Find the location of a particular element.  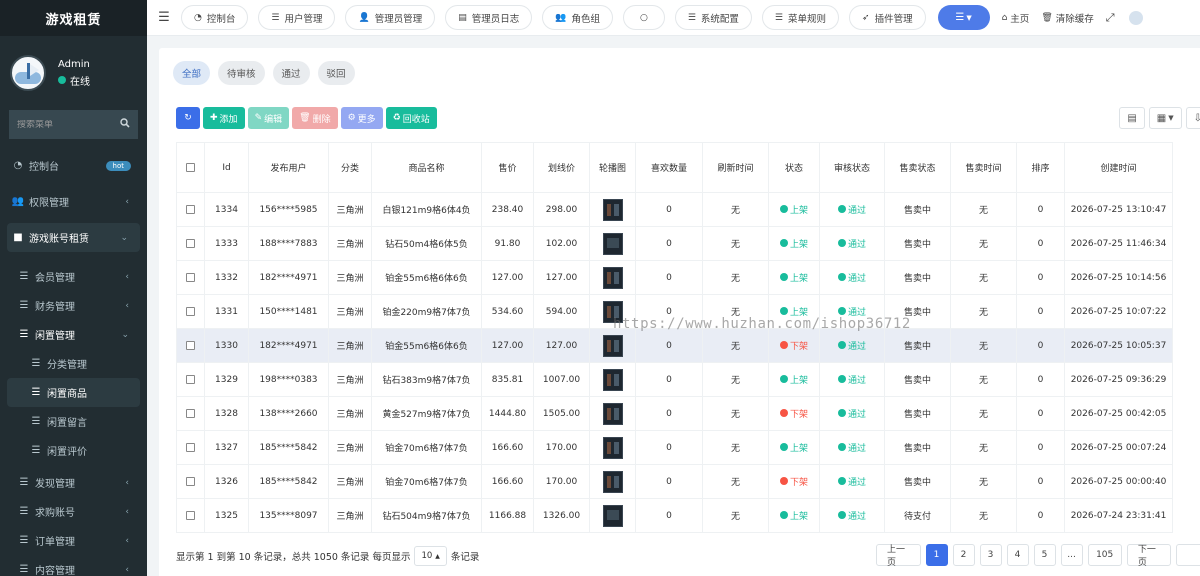

search-icon is located at coordinates (125, 124).